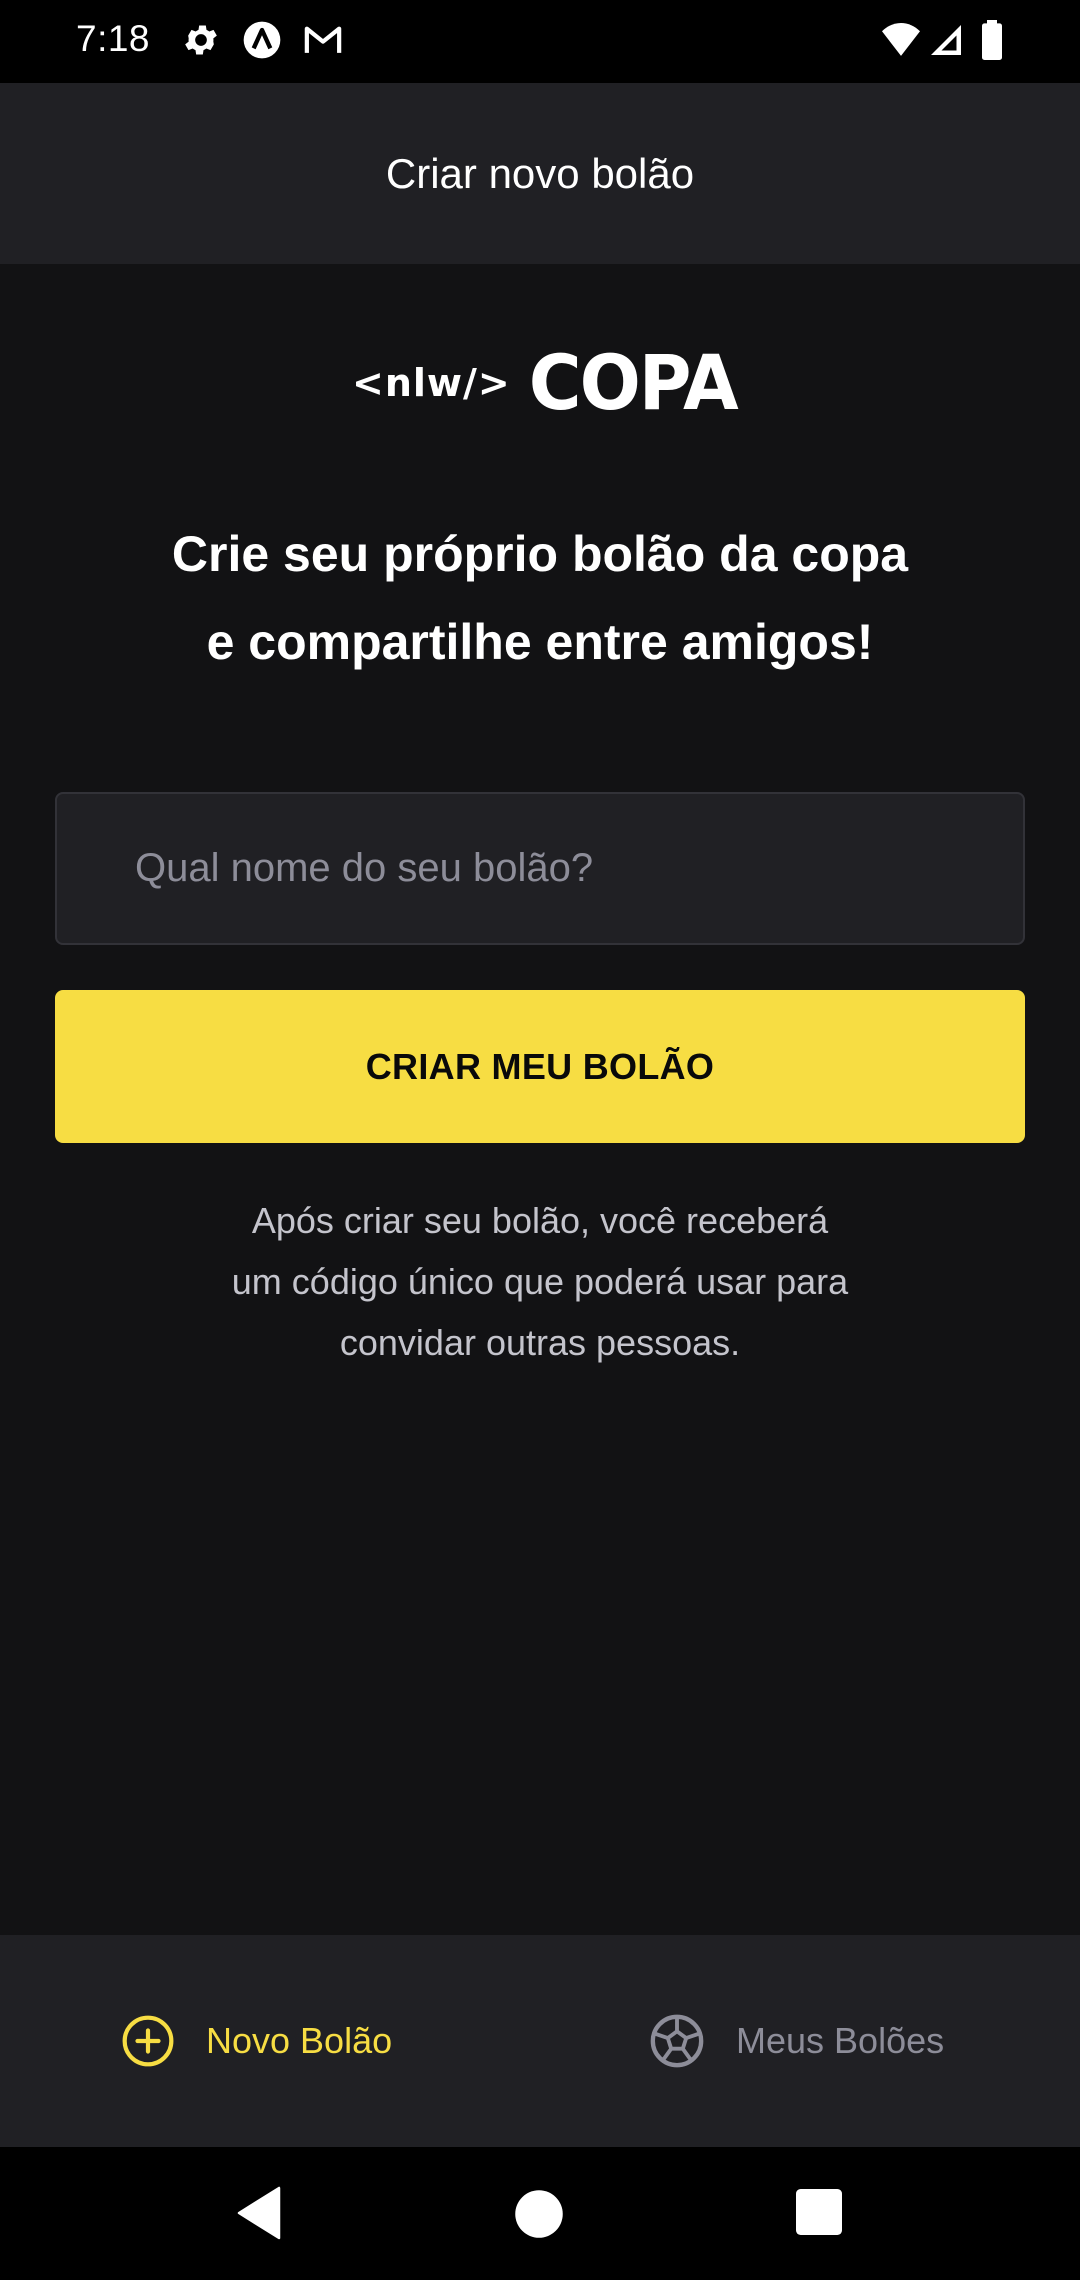 This screenshot has width=1080, height=2280. I want to click on nlw-copa-logo: <nlw/> COPA, so click(545, 383).